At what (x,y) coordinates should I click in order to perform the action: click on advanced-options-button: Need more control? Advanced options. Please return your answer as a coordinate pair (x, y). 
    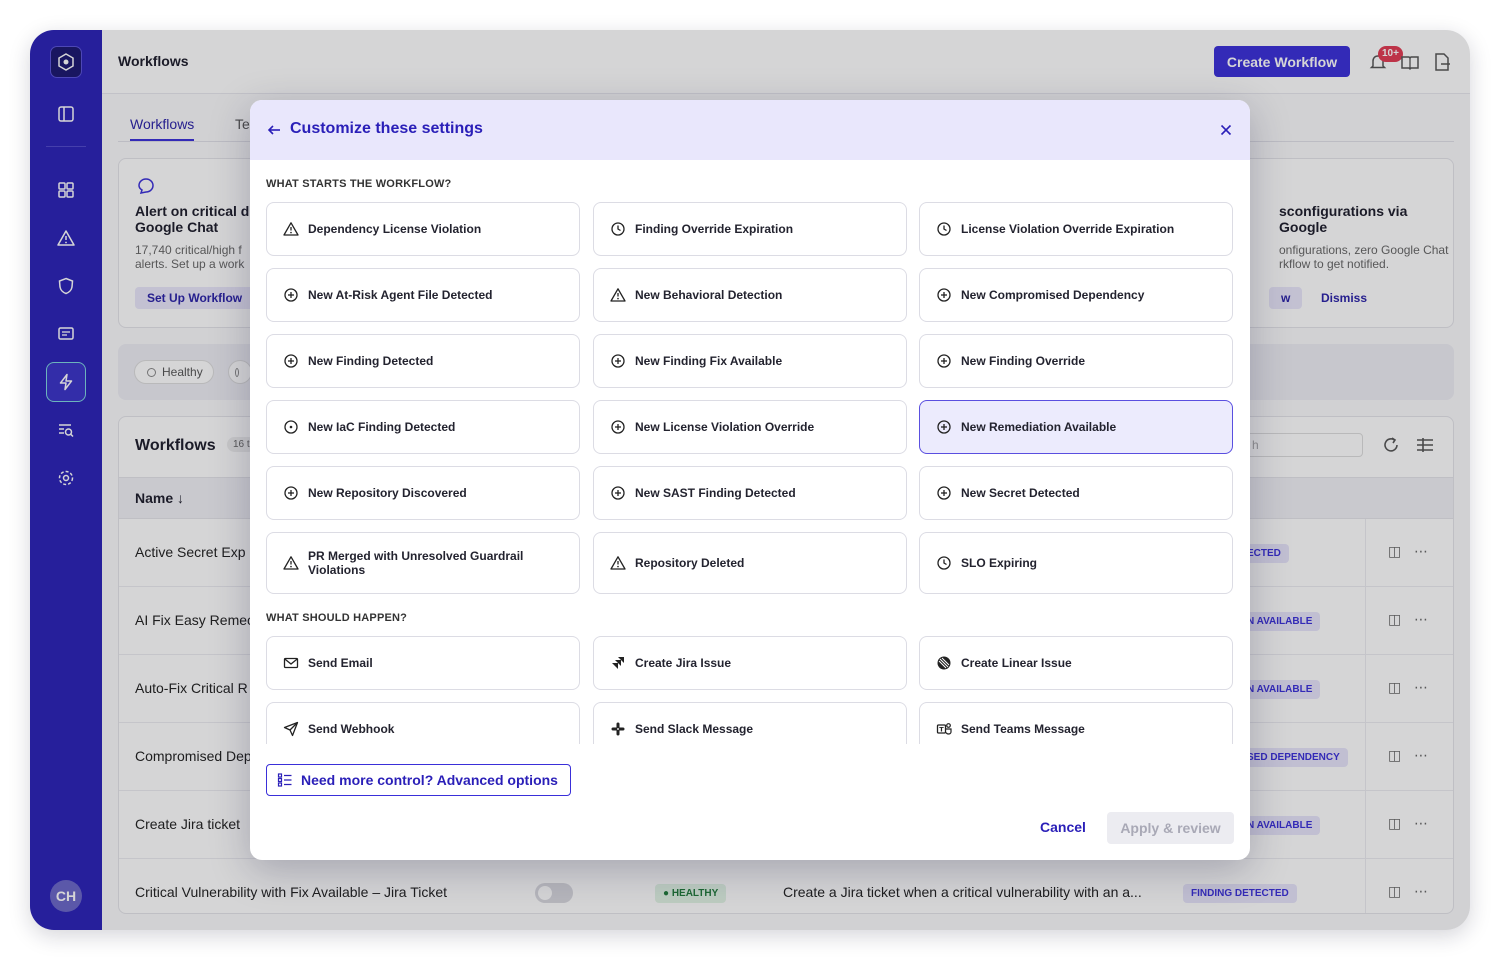
    Looking at the image, I should click on (418, 780).